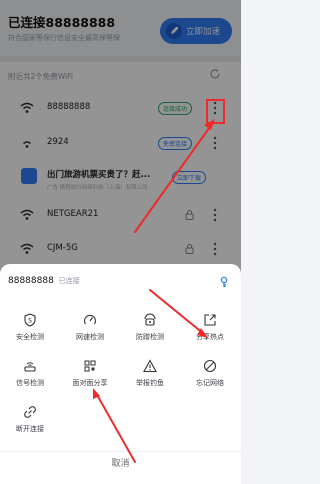  I want to click on cancel-divider, so click(120, 451).